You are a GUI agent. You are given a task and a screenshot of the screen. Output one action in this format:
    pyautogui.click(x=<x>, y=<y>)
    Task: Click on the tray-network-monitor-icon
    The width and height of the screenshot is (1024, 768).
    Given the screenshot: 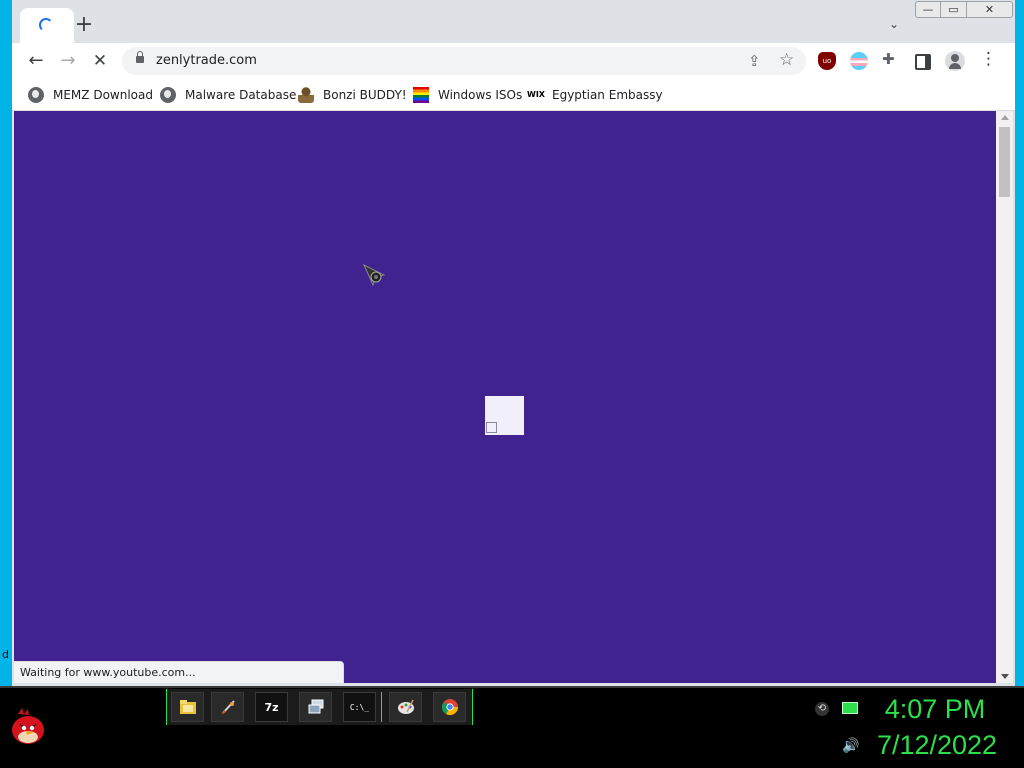 What is the action you would take?
    pyautogui.click(x=850, y=708)
    